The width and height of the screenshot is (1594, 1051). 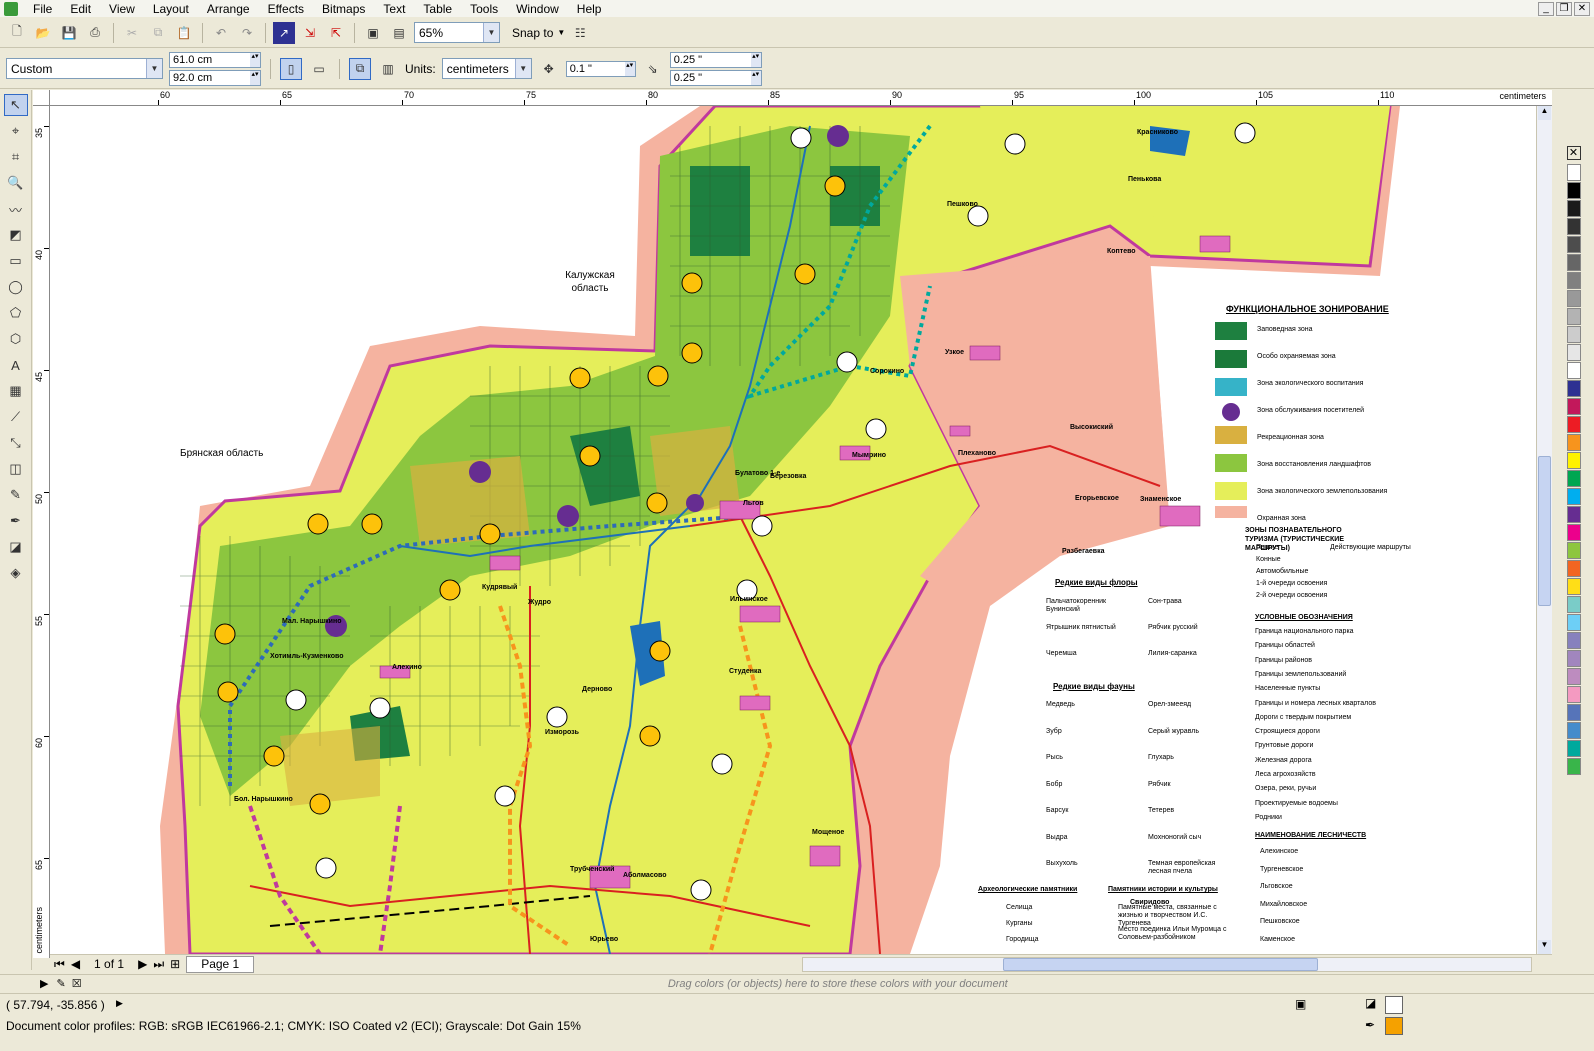 What do you see at coordinates (16, 313) in the screenshot?
I see `polygon-tool-icon: ⬠` at bounding box center [16, 313].